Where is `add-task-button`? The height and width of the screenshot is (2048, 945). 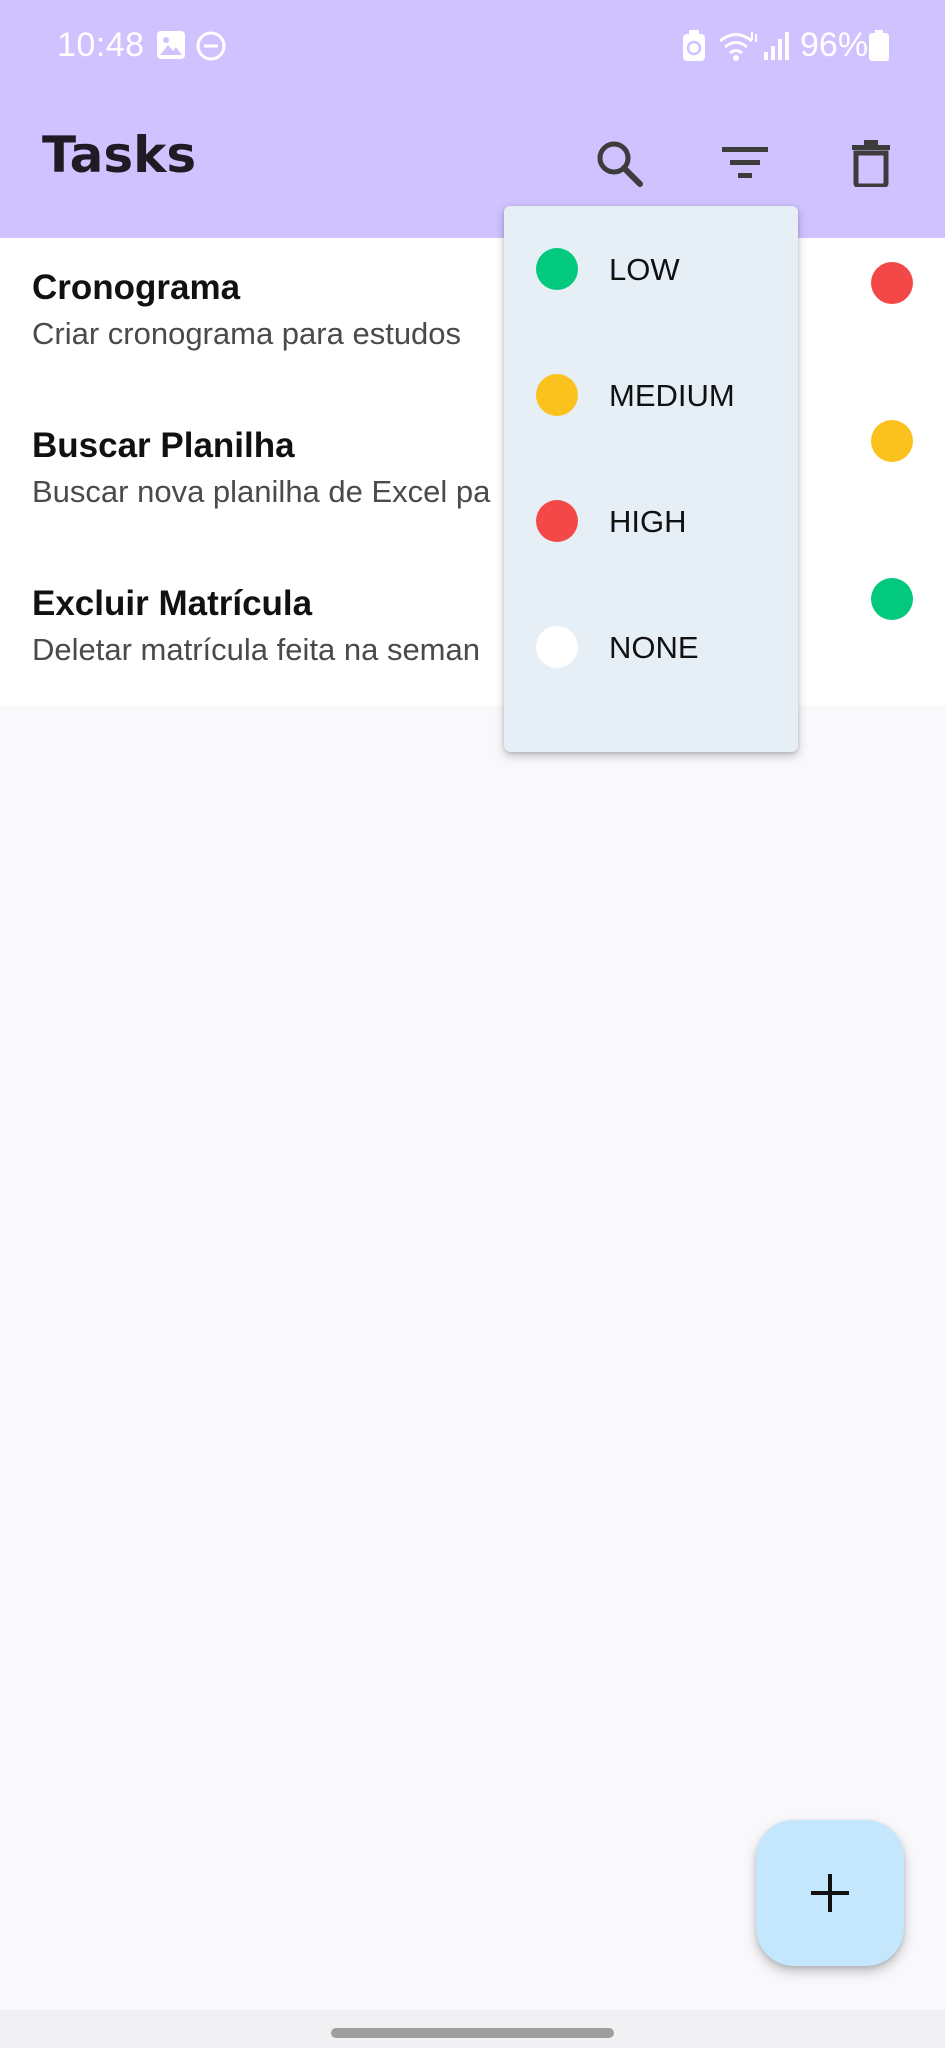 add-task-button is located at coordinates (830, 1893).